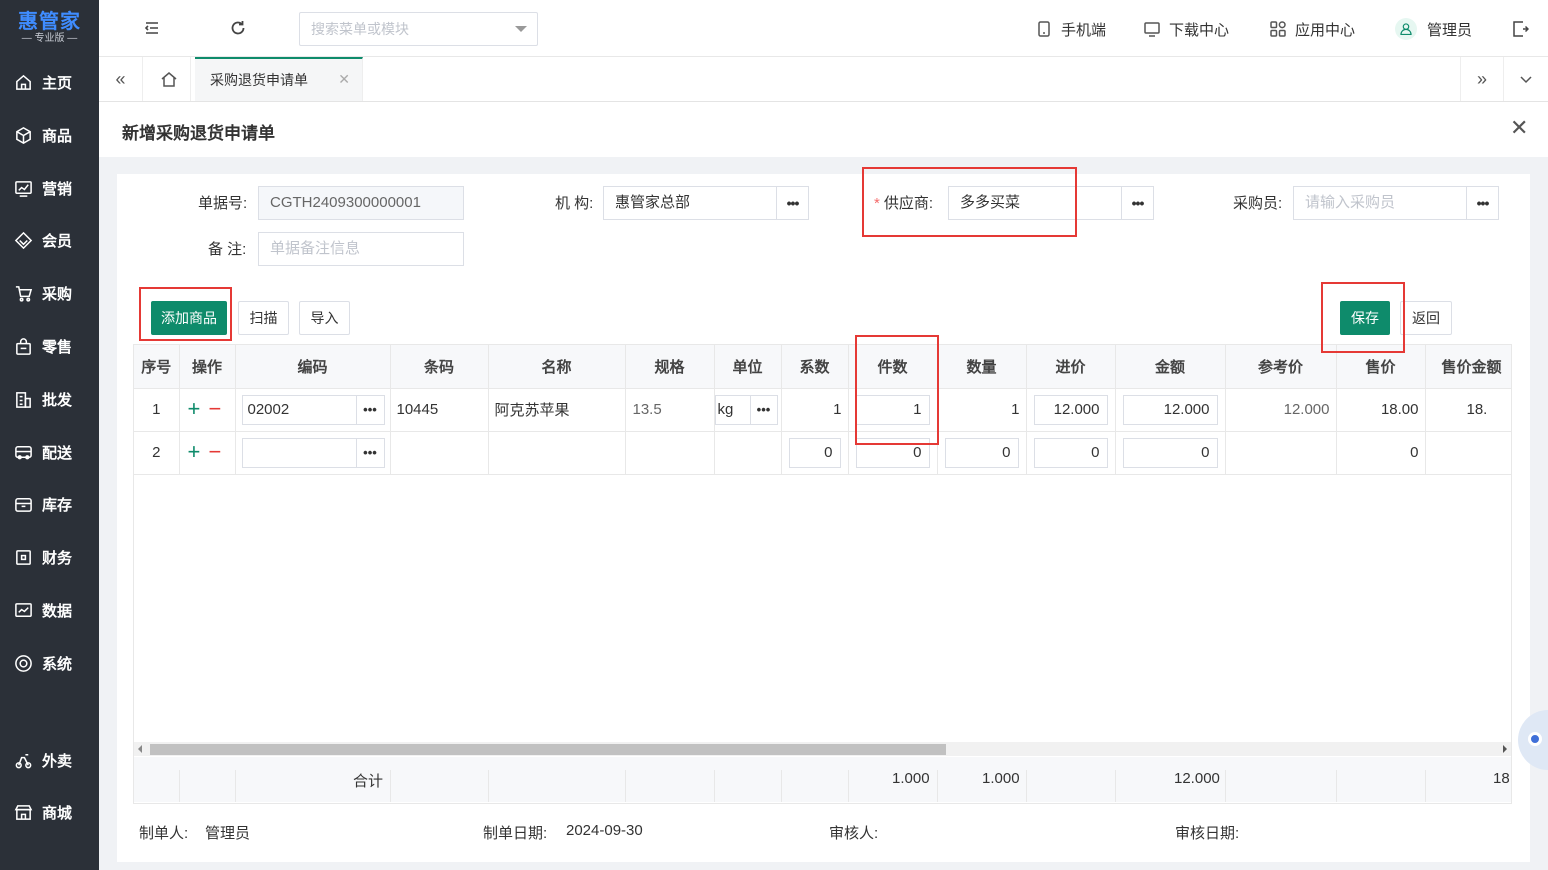 The width and height of the screenshot is (1548, 870). What do you see at coordinates (49, 28) in the screenshot?
I see `app-logo: 惠管家 — 专业版 —` at bounding box center [49, 28].